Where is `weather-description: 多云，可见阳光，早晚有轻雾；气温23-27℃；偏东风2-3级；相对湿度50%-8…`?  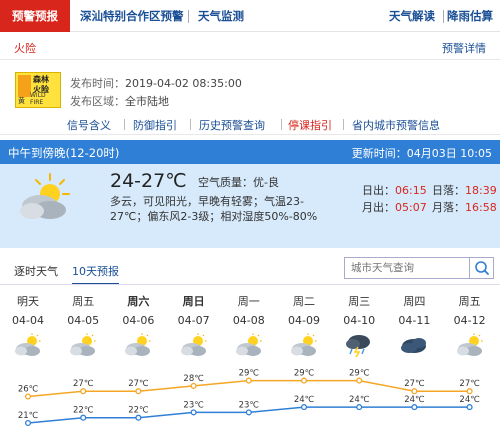 weather-description: 多云，可见阳光，早晚有轻雾；气温23-27℃；偏东风2-3级；相对湿度50%-8… is located at coordinates (214, 209).